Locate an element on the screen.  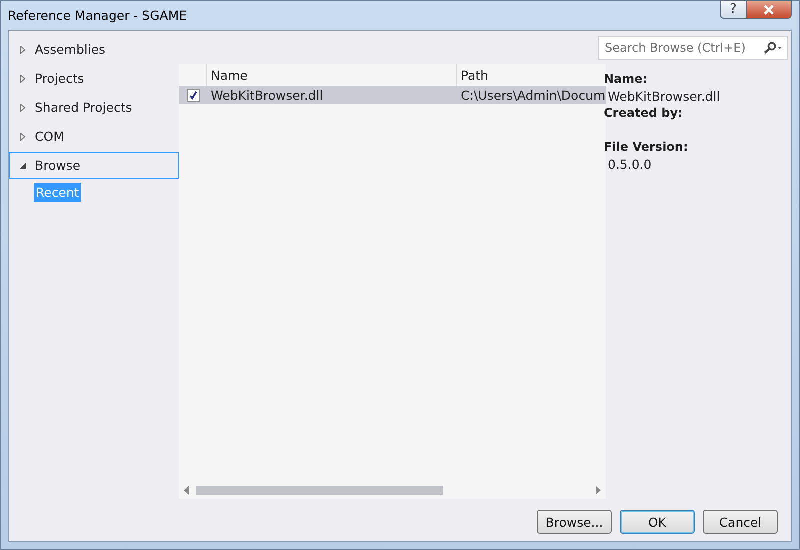
search-field: Search Browse (Ctrl+E) is located at coordinates (693, 48).